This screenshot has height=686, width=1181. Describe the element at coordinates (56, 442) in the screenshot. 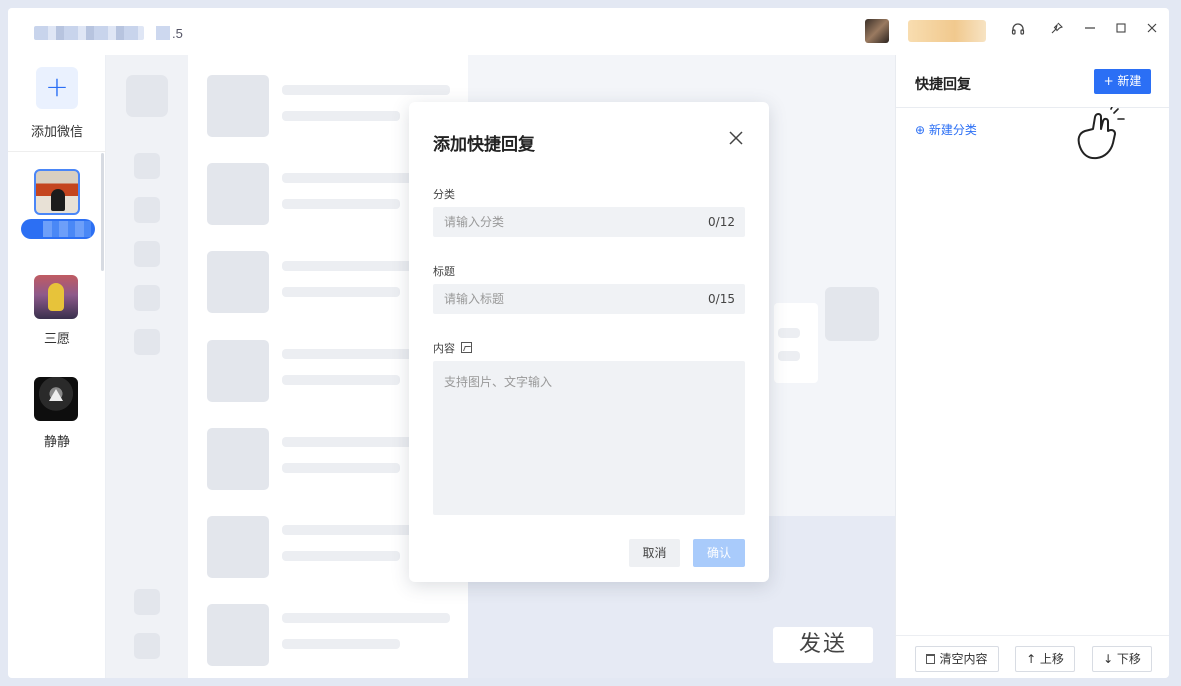

I see `account-name: 静静` at that location.